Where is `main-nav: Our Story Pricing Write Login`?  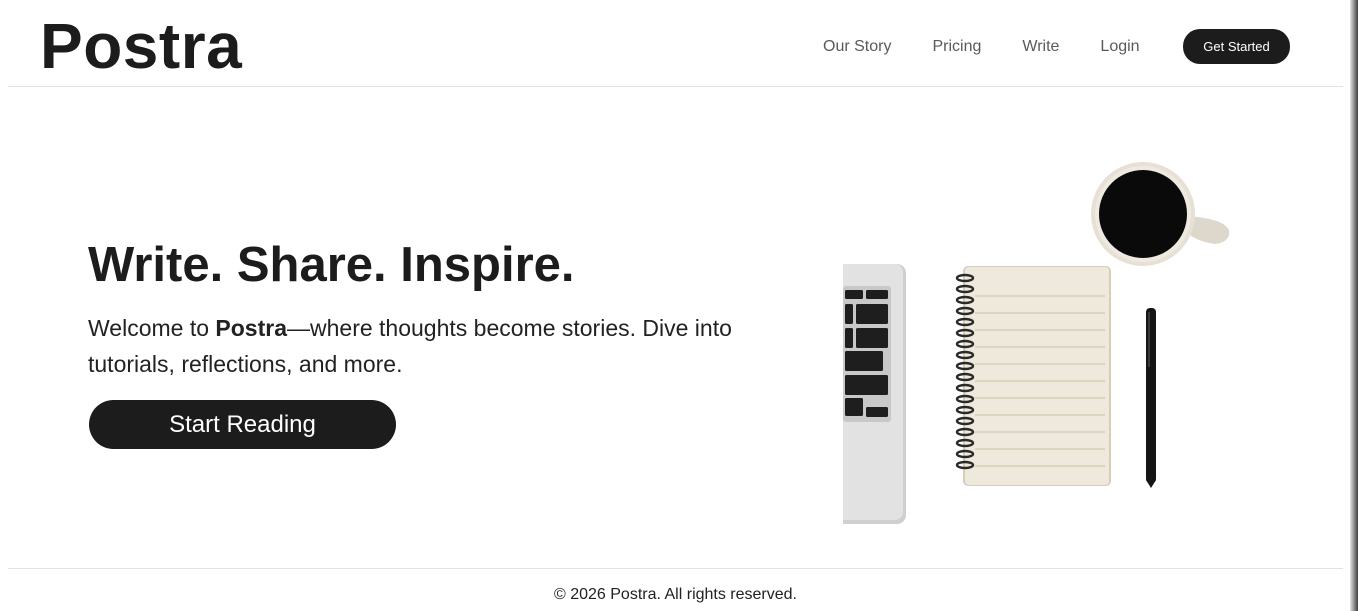 main-nav: Our Story Pricing Write Login is located at coordinates (981, 47).